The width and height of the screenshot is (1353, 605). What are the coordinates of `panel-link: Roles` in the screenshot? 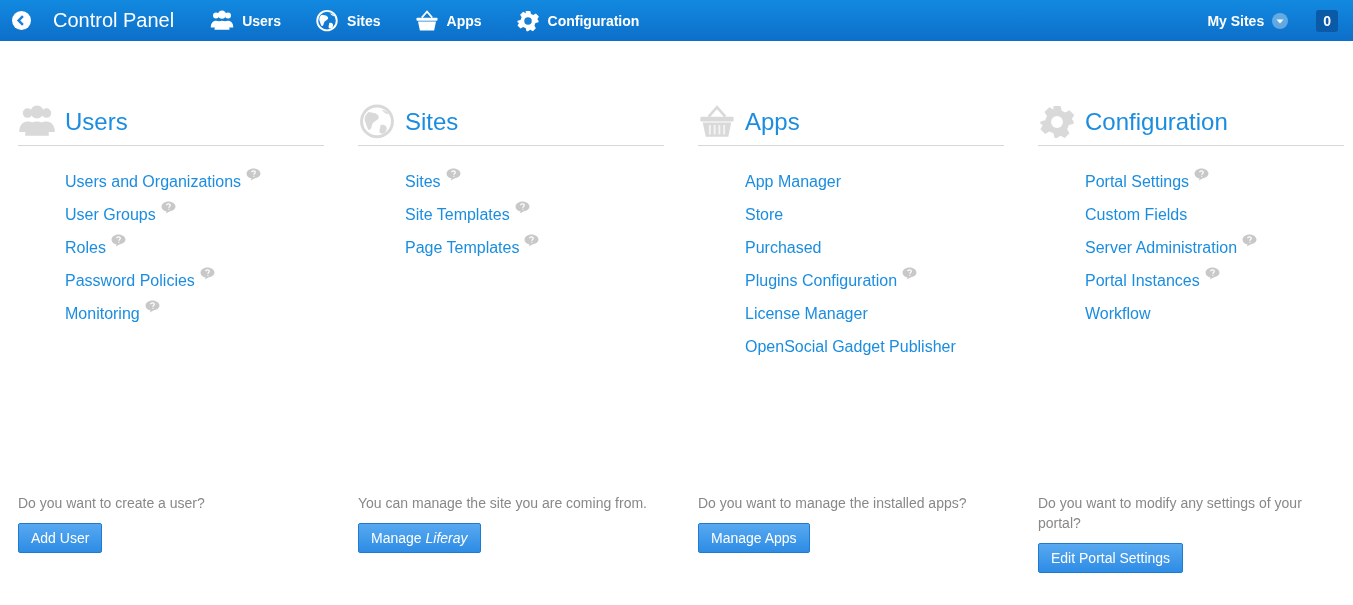 It's located at (85, 247).